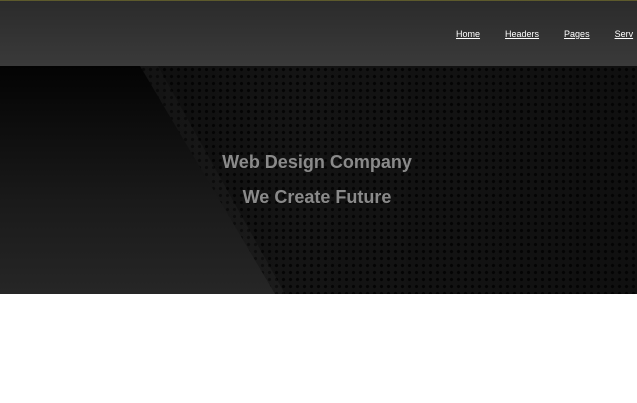 The height and width of the screenshot is (403, 637). What do you see at coordinates (522, 34) in the screenshot?
I see `nav-link-headers: Headers` at bounding box center [522, 34].